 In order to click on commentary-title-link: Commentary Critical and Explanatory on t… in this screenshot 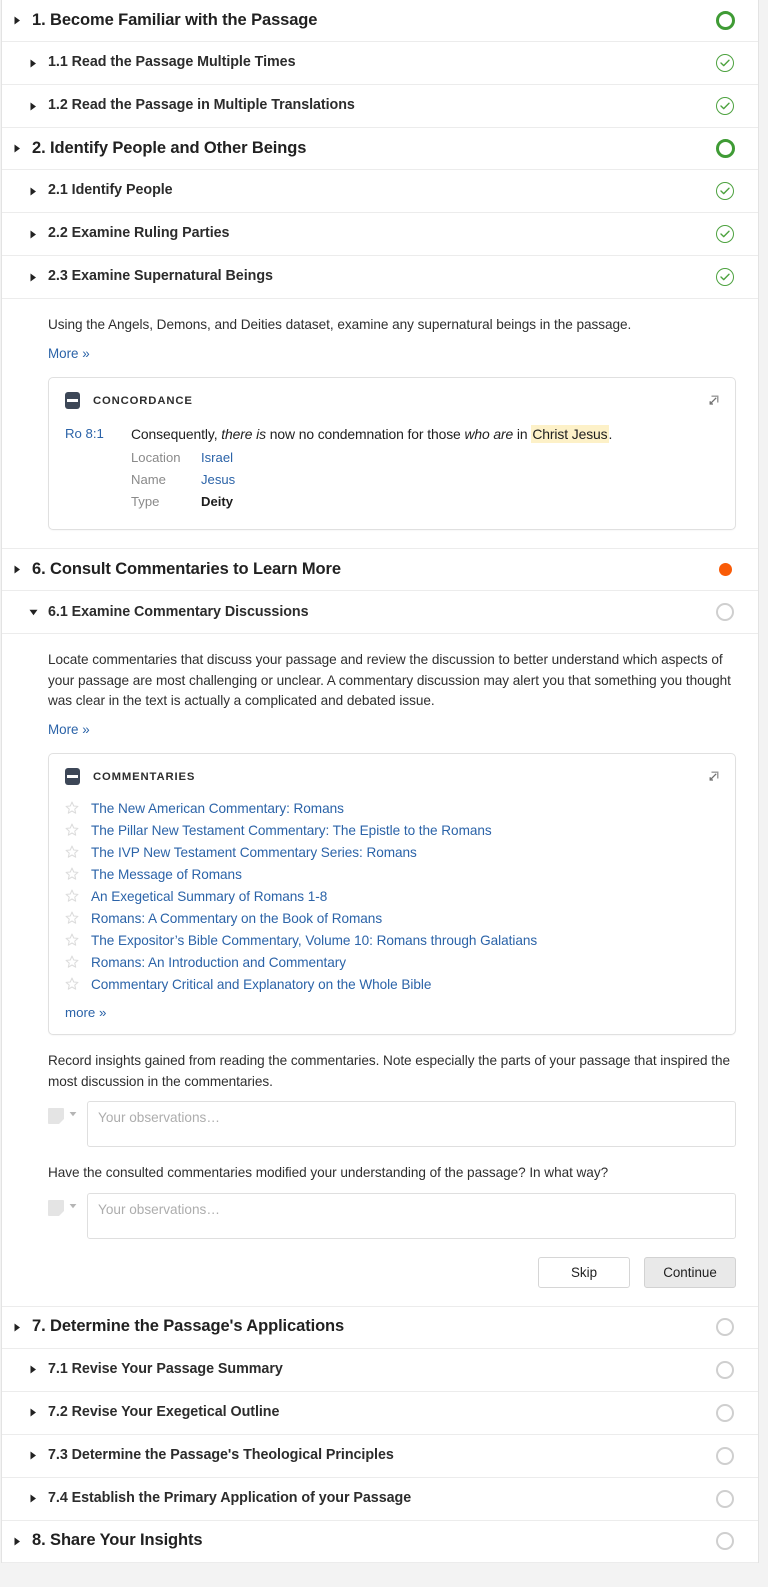, I will do `click(261, 984)`.